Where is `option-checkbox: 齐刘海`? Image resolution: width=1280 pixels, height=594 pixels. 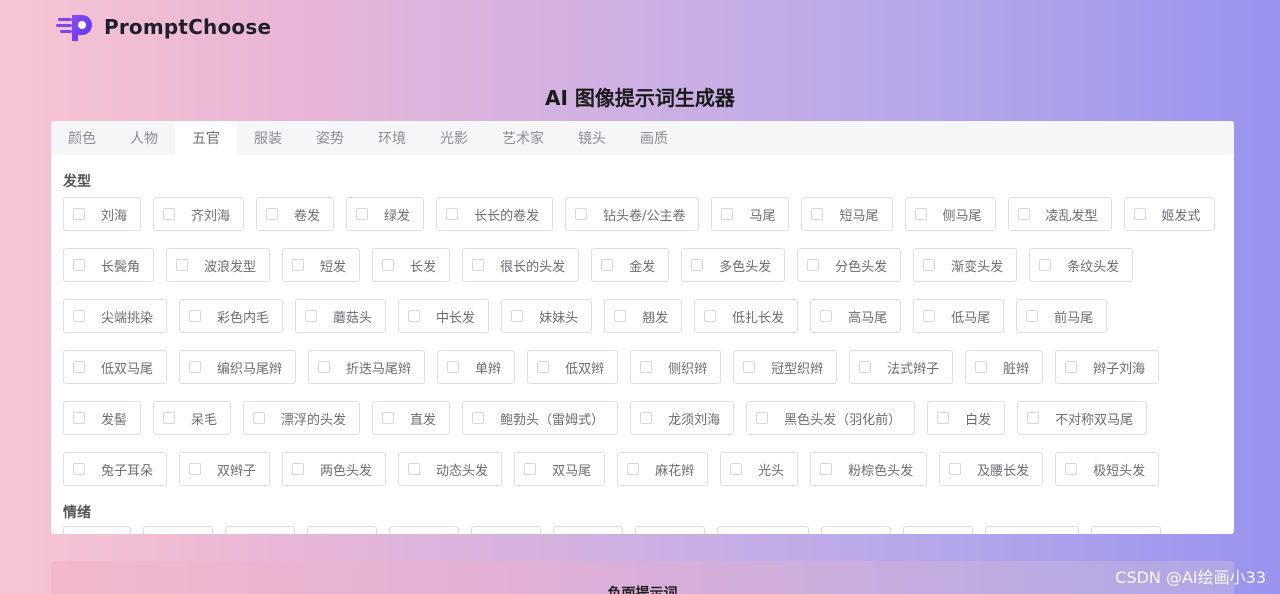
option-checkbox: 齐刘海 is located at coordinates (199, 214).